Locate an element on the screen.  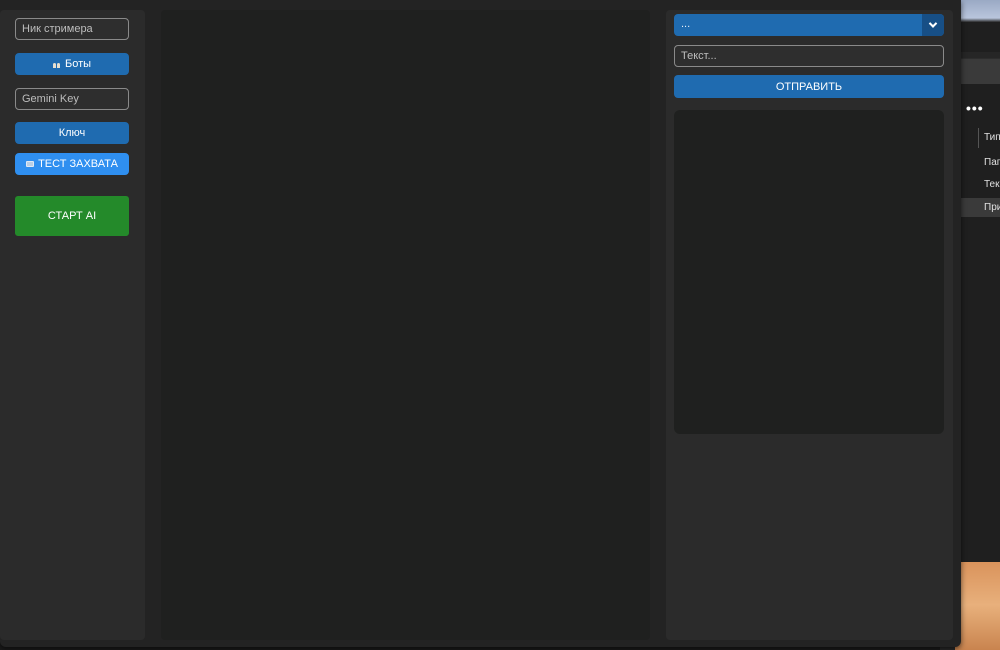
background-window-row-selected: При is located at coordinates (980, 207).